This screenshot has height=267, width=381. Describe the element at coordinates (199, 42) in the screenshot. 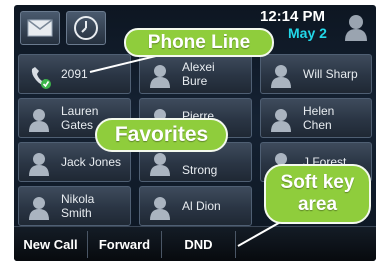

I see `phone-line-callout: Phone Line` at that location.